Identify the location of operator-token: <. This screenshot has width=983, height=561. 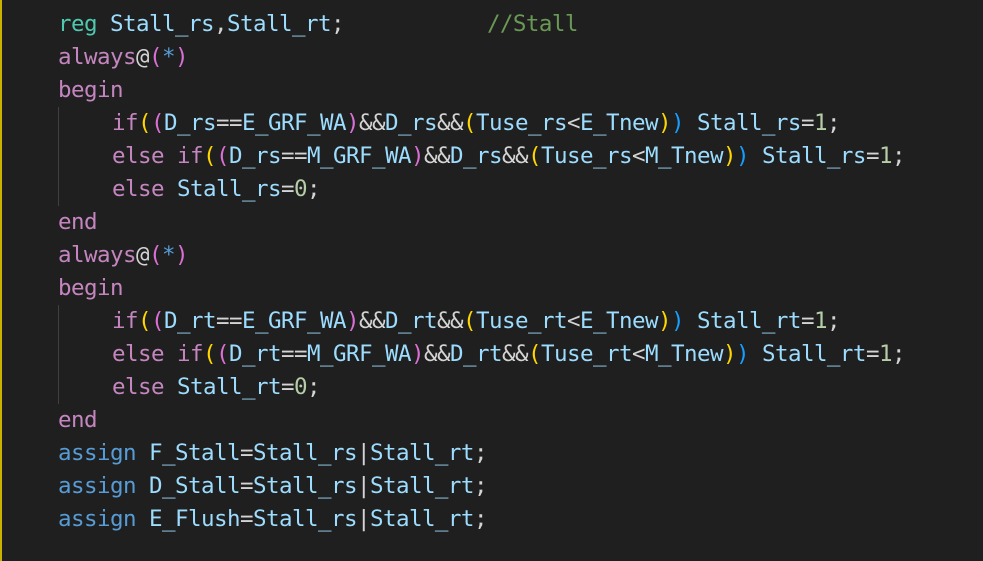
(638, 354).